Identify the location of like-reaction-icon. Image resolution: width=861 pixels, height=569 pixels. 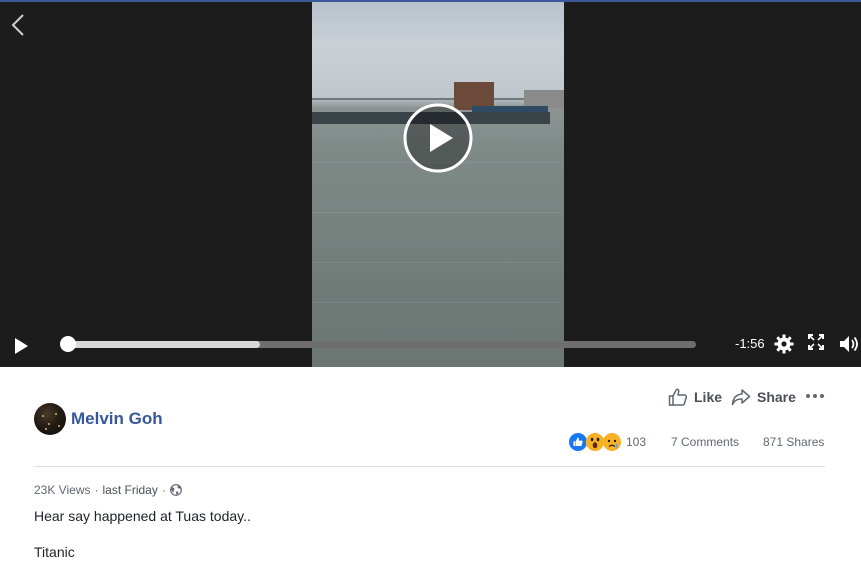
(578, 442).